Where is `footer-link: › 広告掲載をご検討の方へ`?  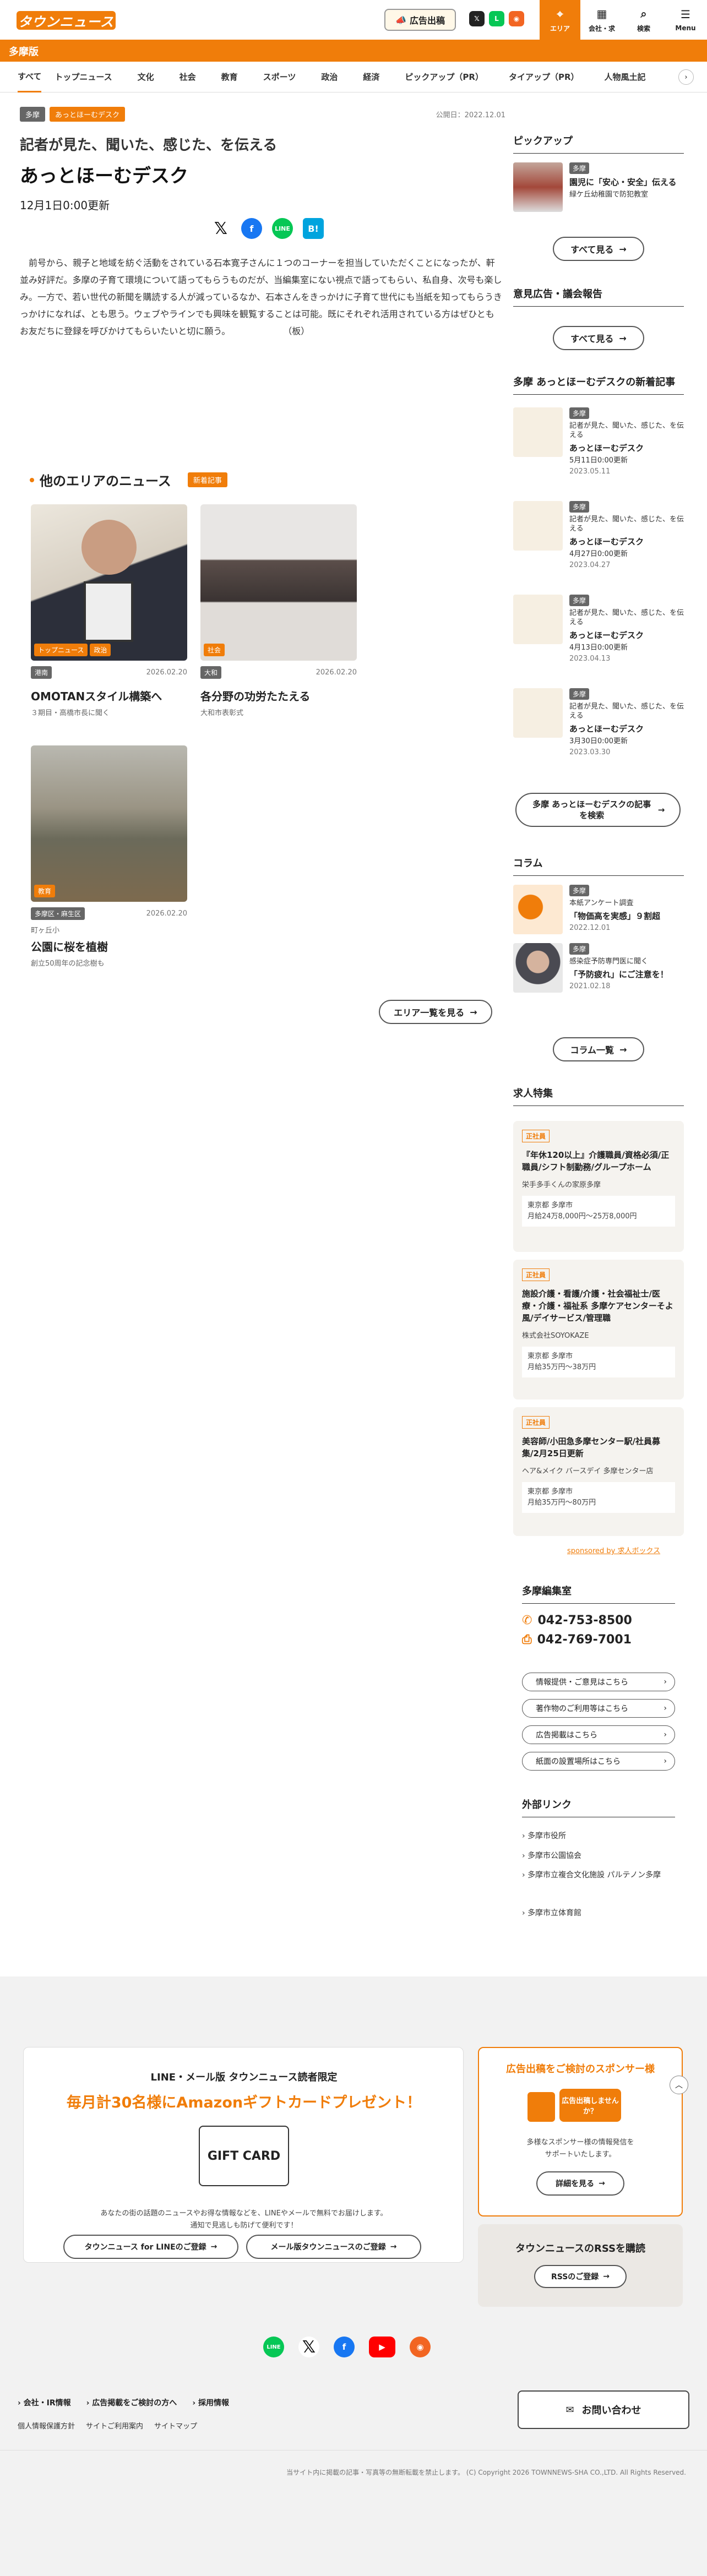
footer-link: › 広告掲載をご検討の方へ is located at coordinates (131, 2402).